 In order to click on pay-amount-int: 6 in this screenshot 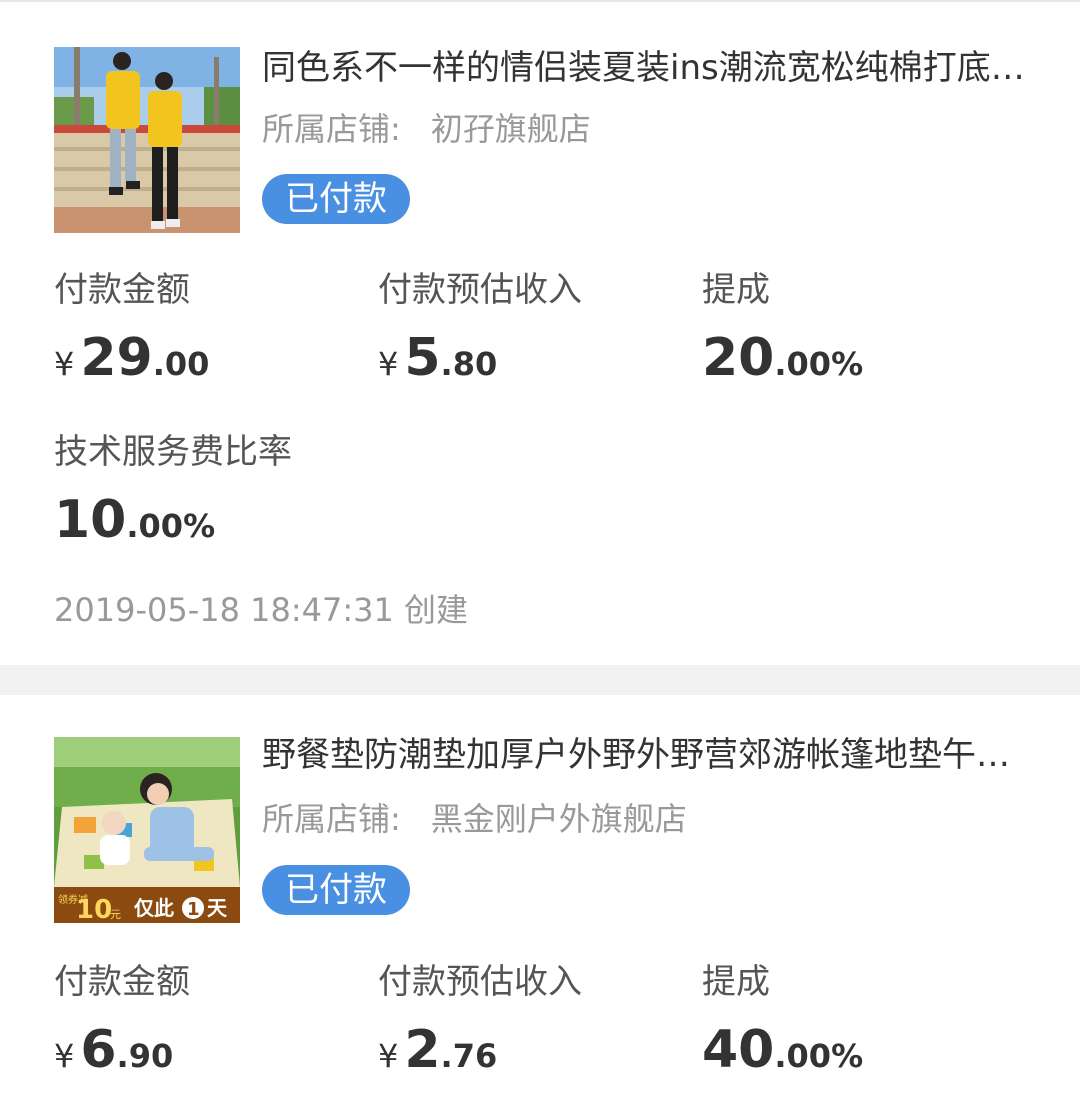, I will do `click(98, 1050)`.